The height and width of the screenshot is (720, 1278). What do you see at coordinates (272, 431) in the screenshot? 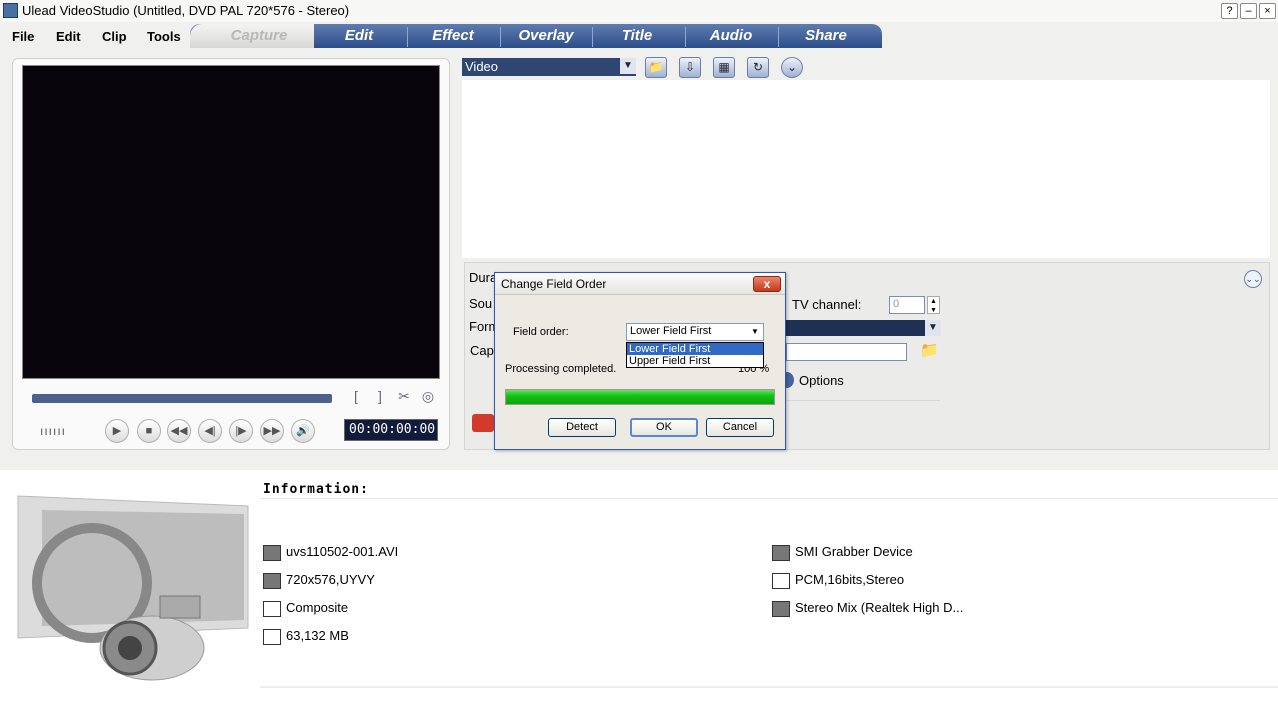
I see `end-icon: ▶▶` at bounding box center [272, 431].